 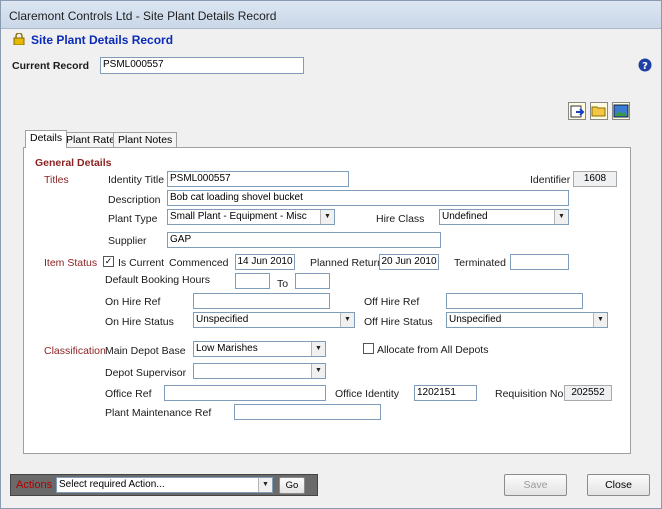 I want to click on identifier-field: 1608, so click(x=595, y=179).